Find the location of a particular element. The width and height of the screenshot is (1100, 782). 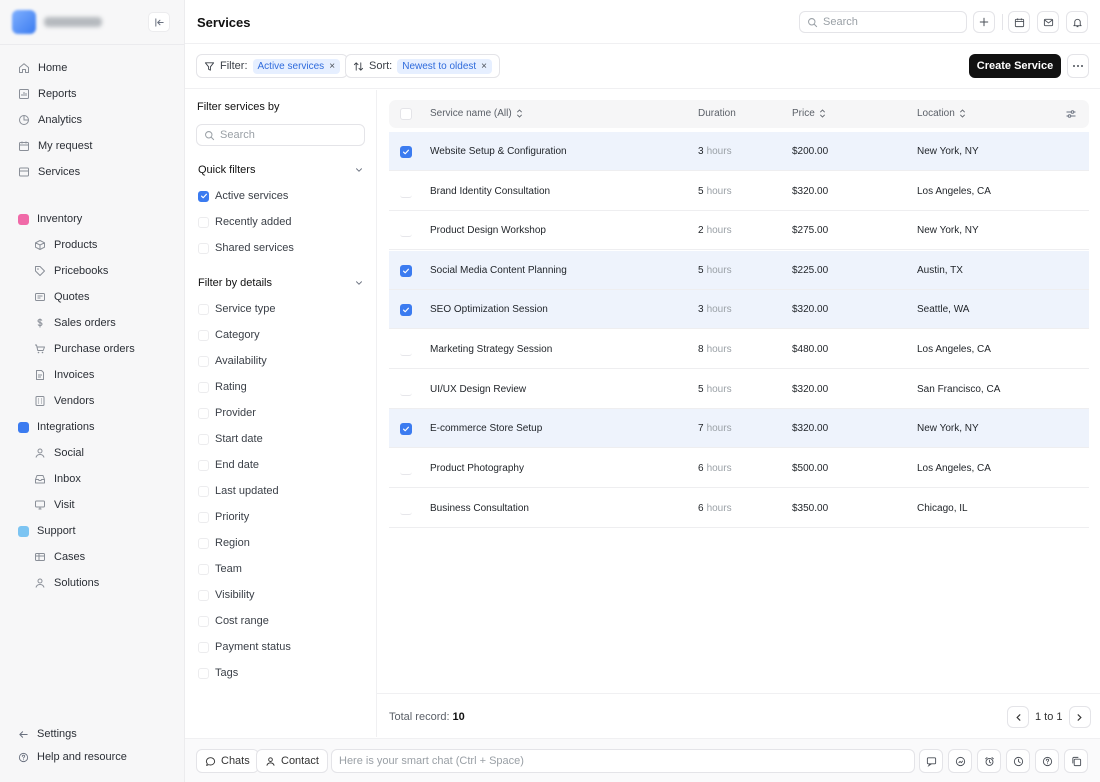

global-search is located at coordinates (883, 22).